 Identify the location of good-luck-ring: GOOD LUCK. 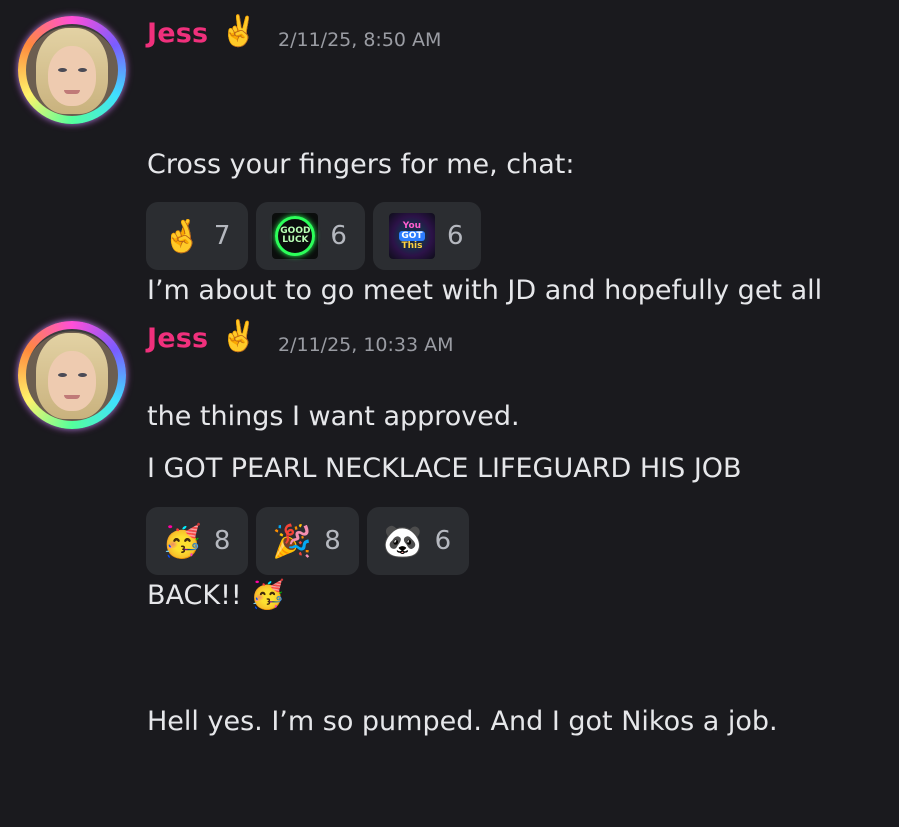
(295, 236).